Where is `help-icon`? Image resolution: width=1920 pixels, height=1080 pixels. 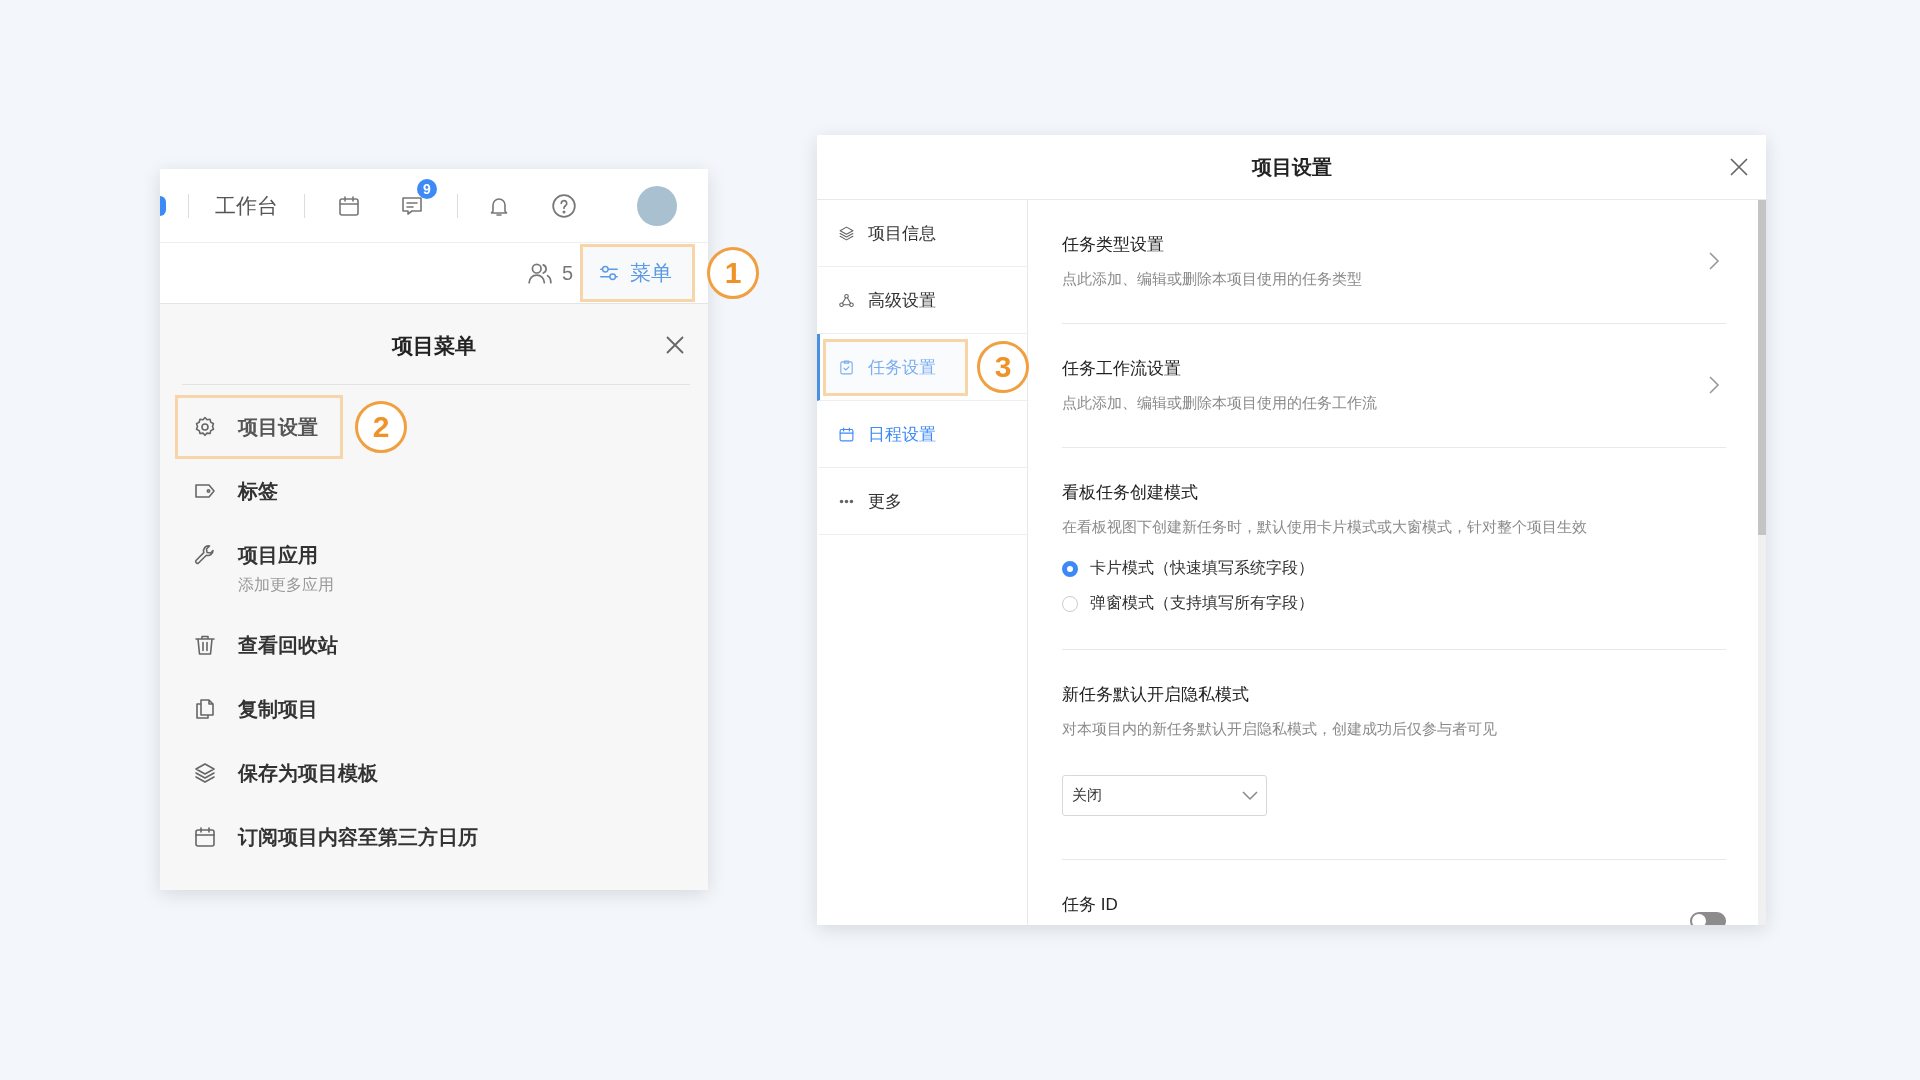 help-icon is located at coordinates (564, 205).